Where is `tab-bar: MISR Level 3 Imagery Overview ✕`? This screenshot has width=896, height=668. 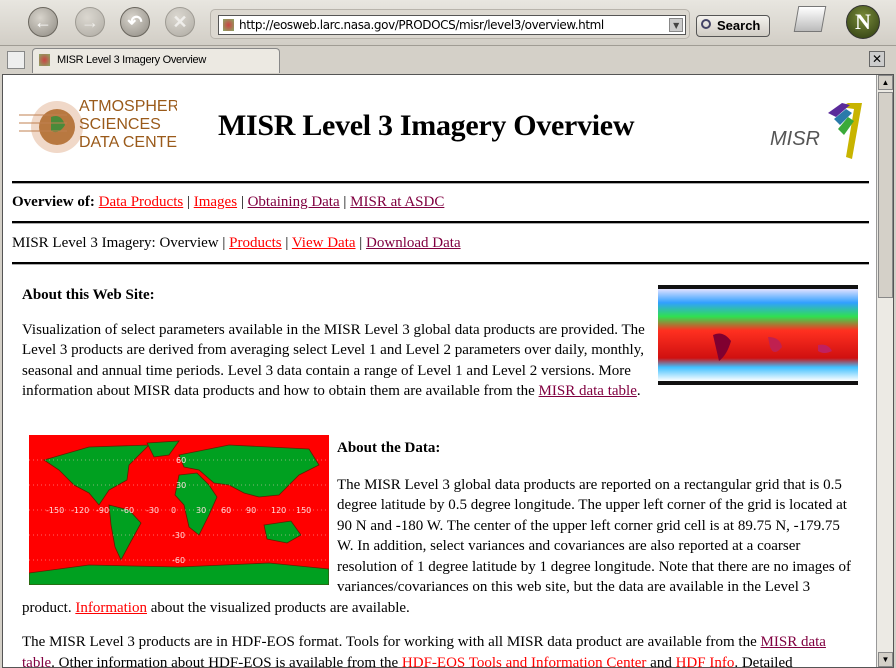
tab-bar: MISR Level 3 Imagery Overview ✕ is located at coordinates (448, 60).